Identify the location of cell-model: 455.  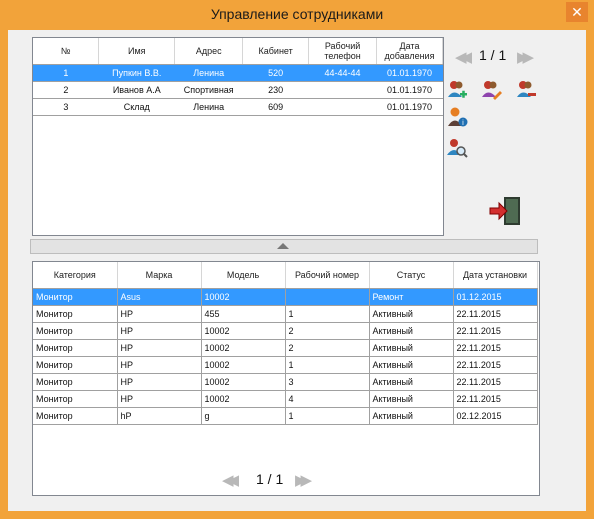
(243, 314).